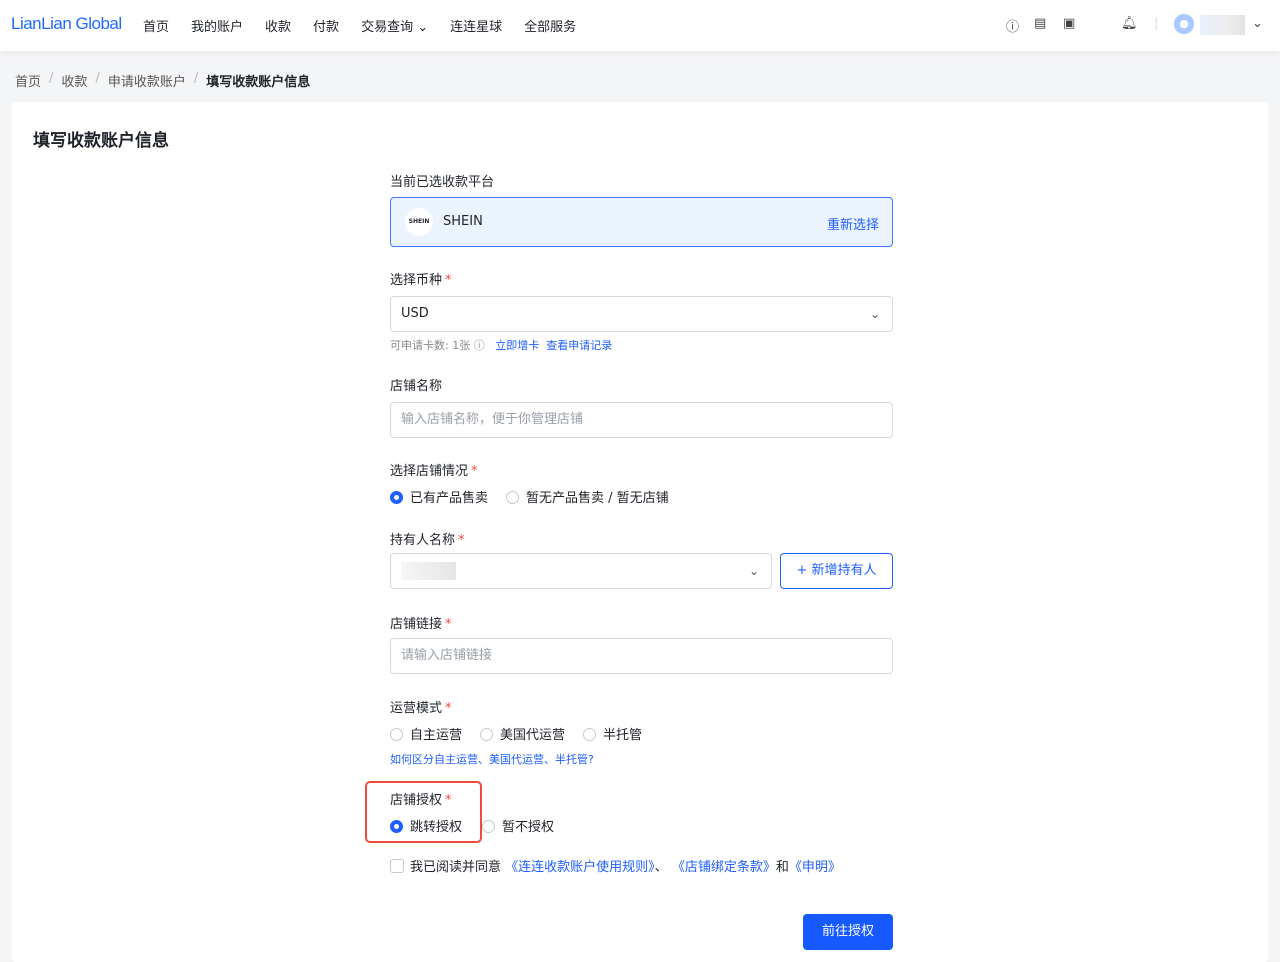  I want to click on records-link: 查看申请记录, so click(579, 345).